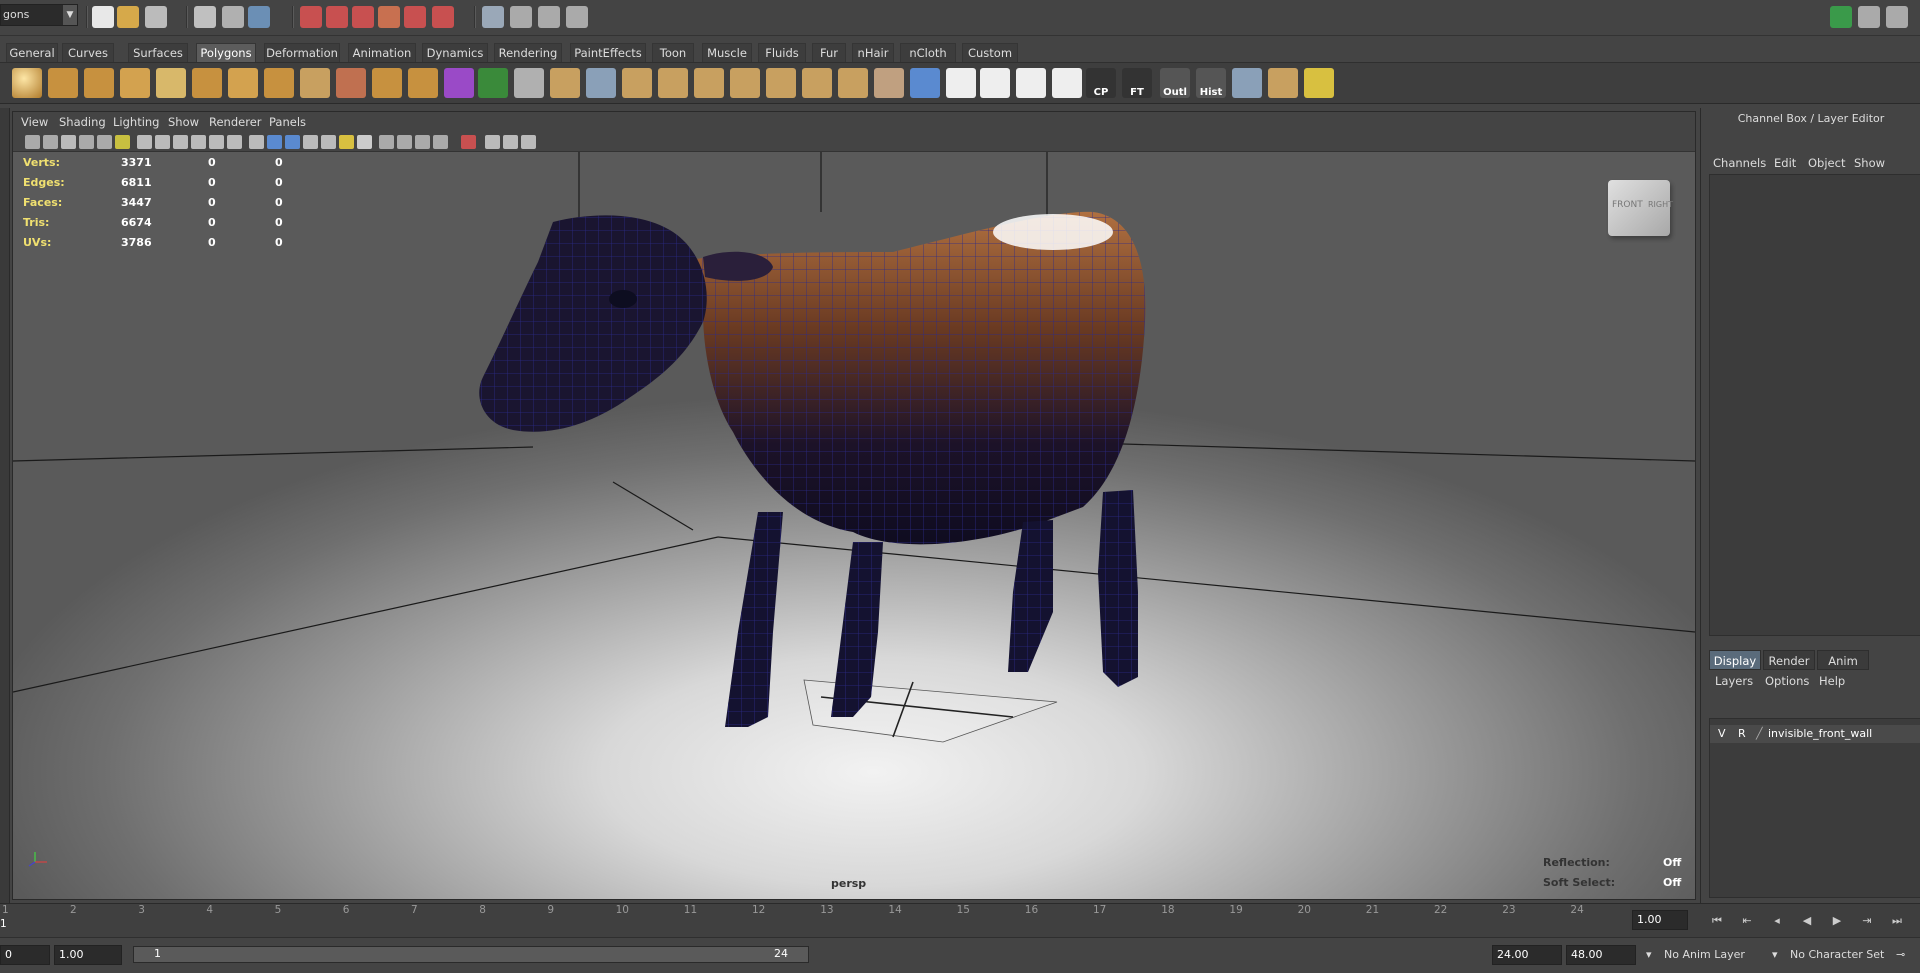 This screenshot has width=1920, height=973. Describe the element at coordinates (259, 17) in the screenshot. I see `select-component-icon` at that location.